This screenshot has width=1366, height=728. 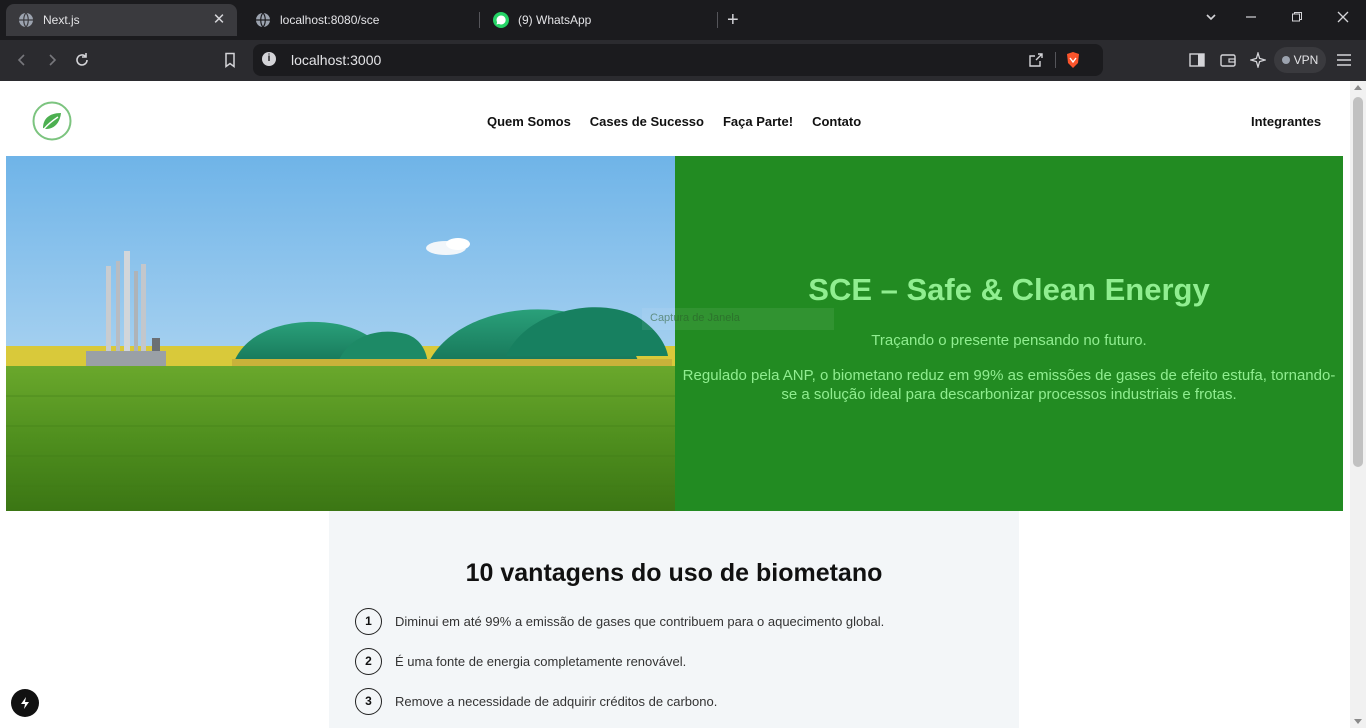 What do you see at coordinates (1009, 289) in the screenshot?
I see `hero-title: SCE – Safe & Clean Energy` at bounding box center [1009, 289].